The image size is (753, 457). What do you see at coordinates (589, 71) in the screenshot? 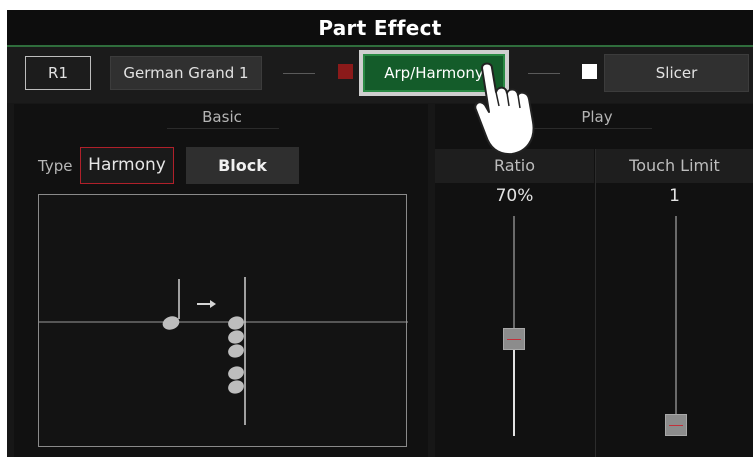
I see `slicer-indicator` at bounding box center [589, 71].